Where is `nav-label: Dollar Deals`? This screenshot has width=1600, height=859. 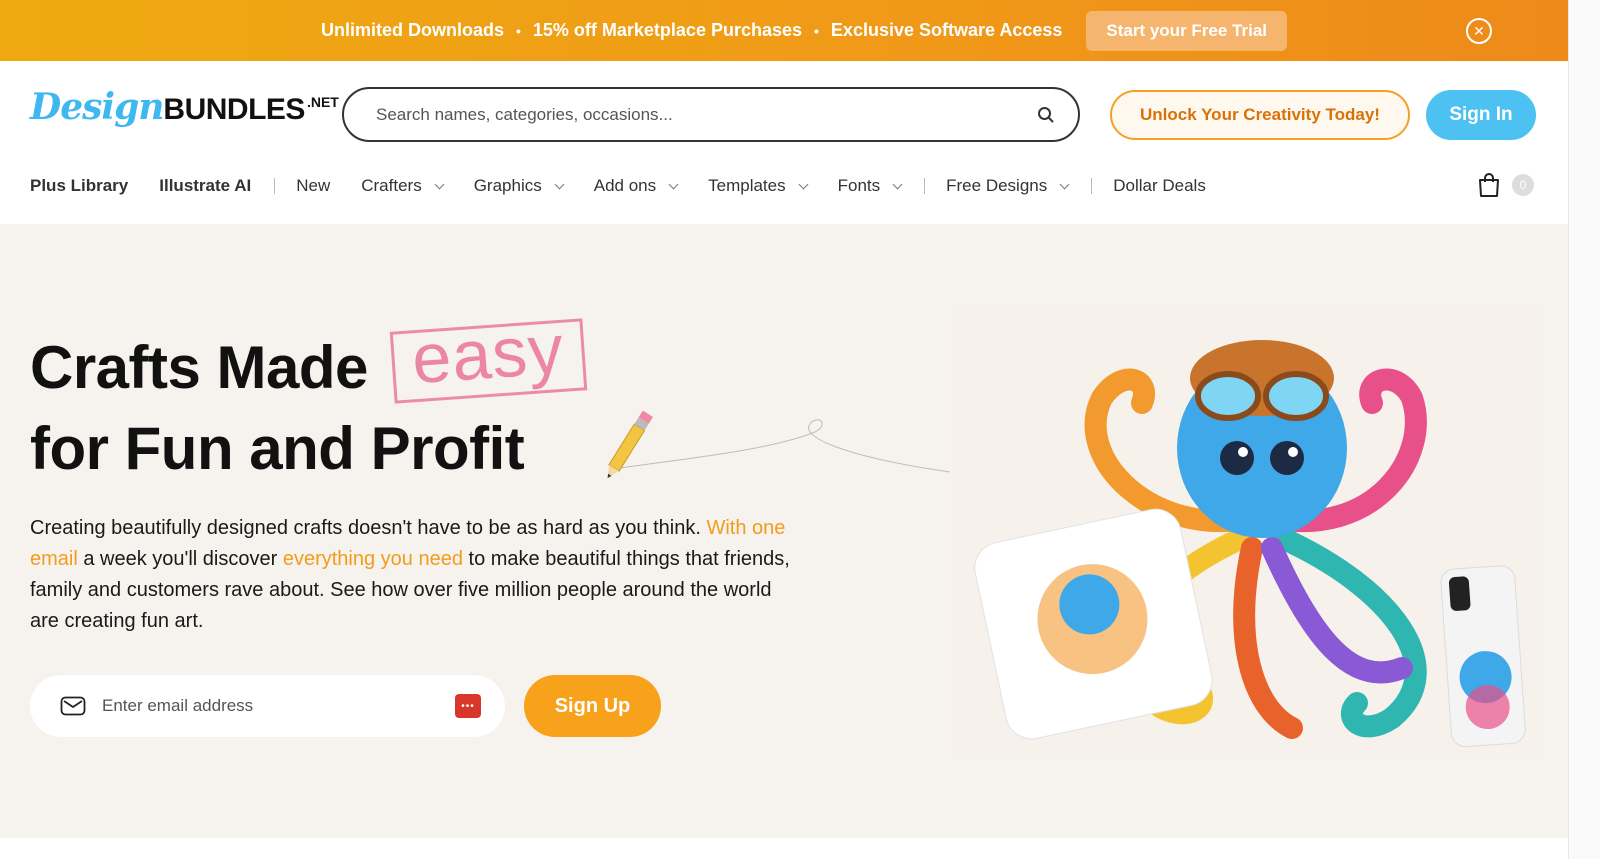
nav-label: Dollar Deals is located at coordinates (1159, 185).